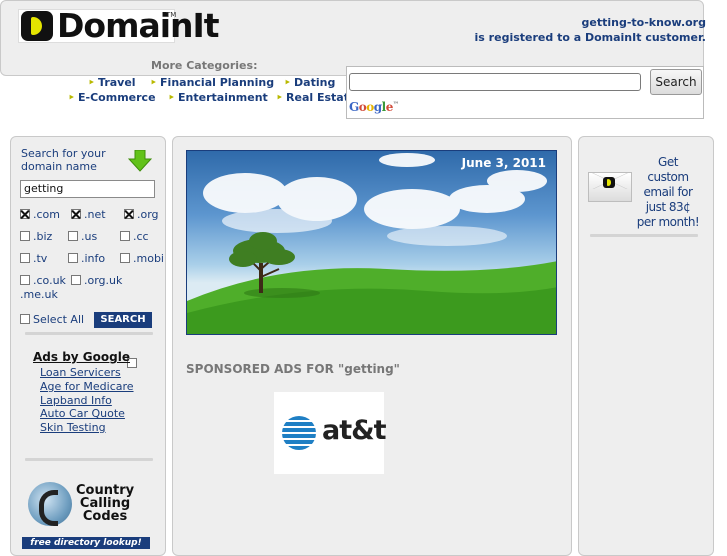  I want to click on tld-checkbox-tv: .tv, so click(33, 258).